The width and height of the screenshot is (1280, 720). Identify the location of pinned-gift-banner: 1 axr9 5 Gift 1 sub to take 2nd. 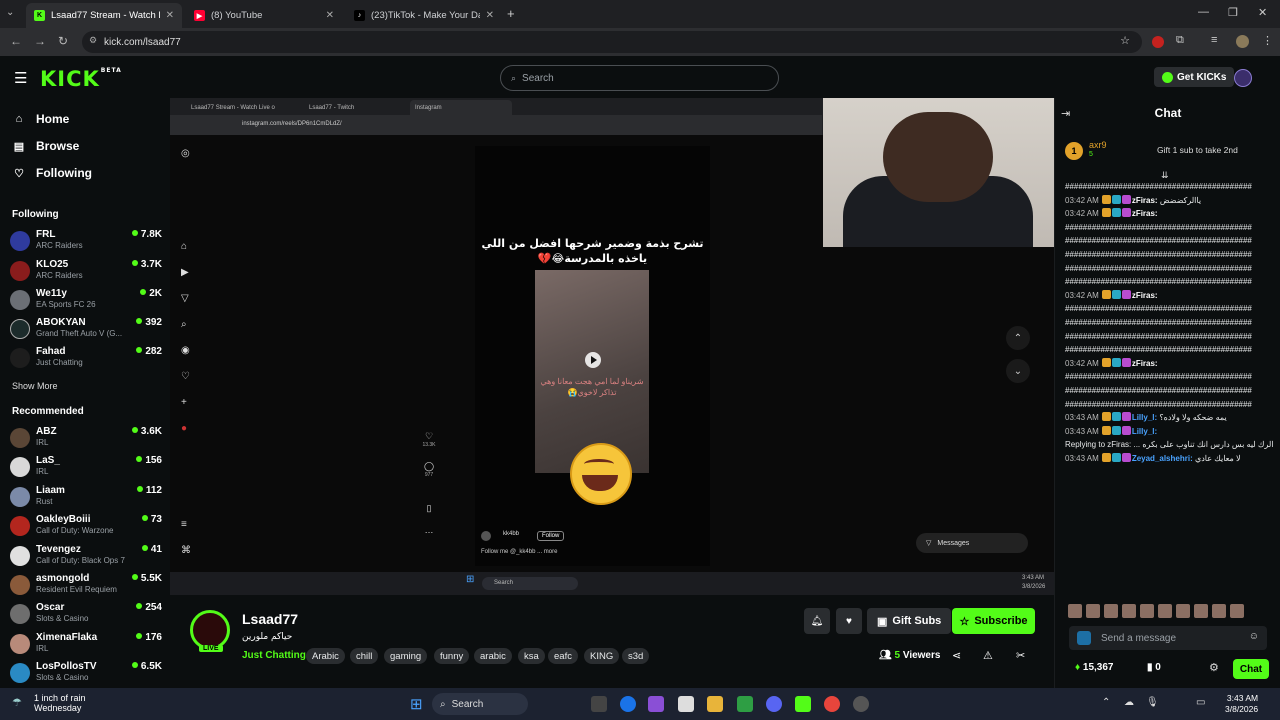
(1168, 152).